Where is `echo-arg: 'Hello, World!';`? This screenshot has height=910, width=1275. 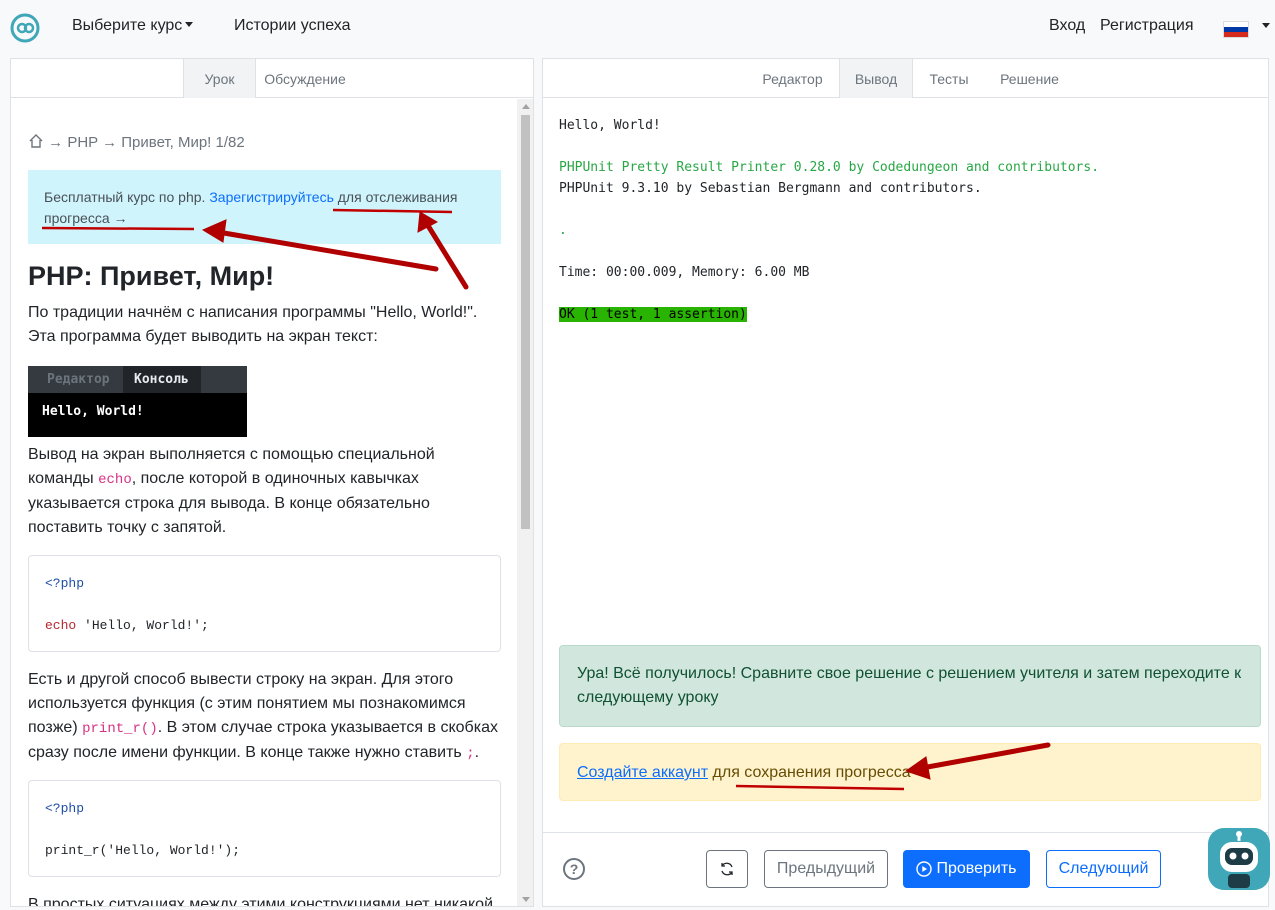 echo-arg: 'Hello, World!'; is located at coordinates (142, 625).